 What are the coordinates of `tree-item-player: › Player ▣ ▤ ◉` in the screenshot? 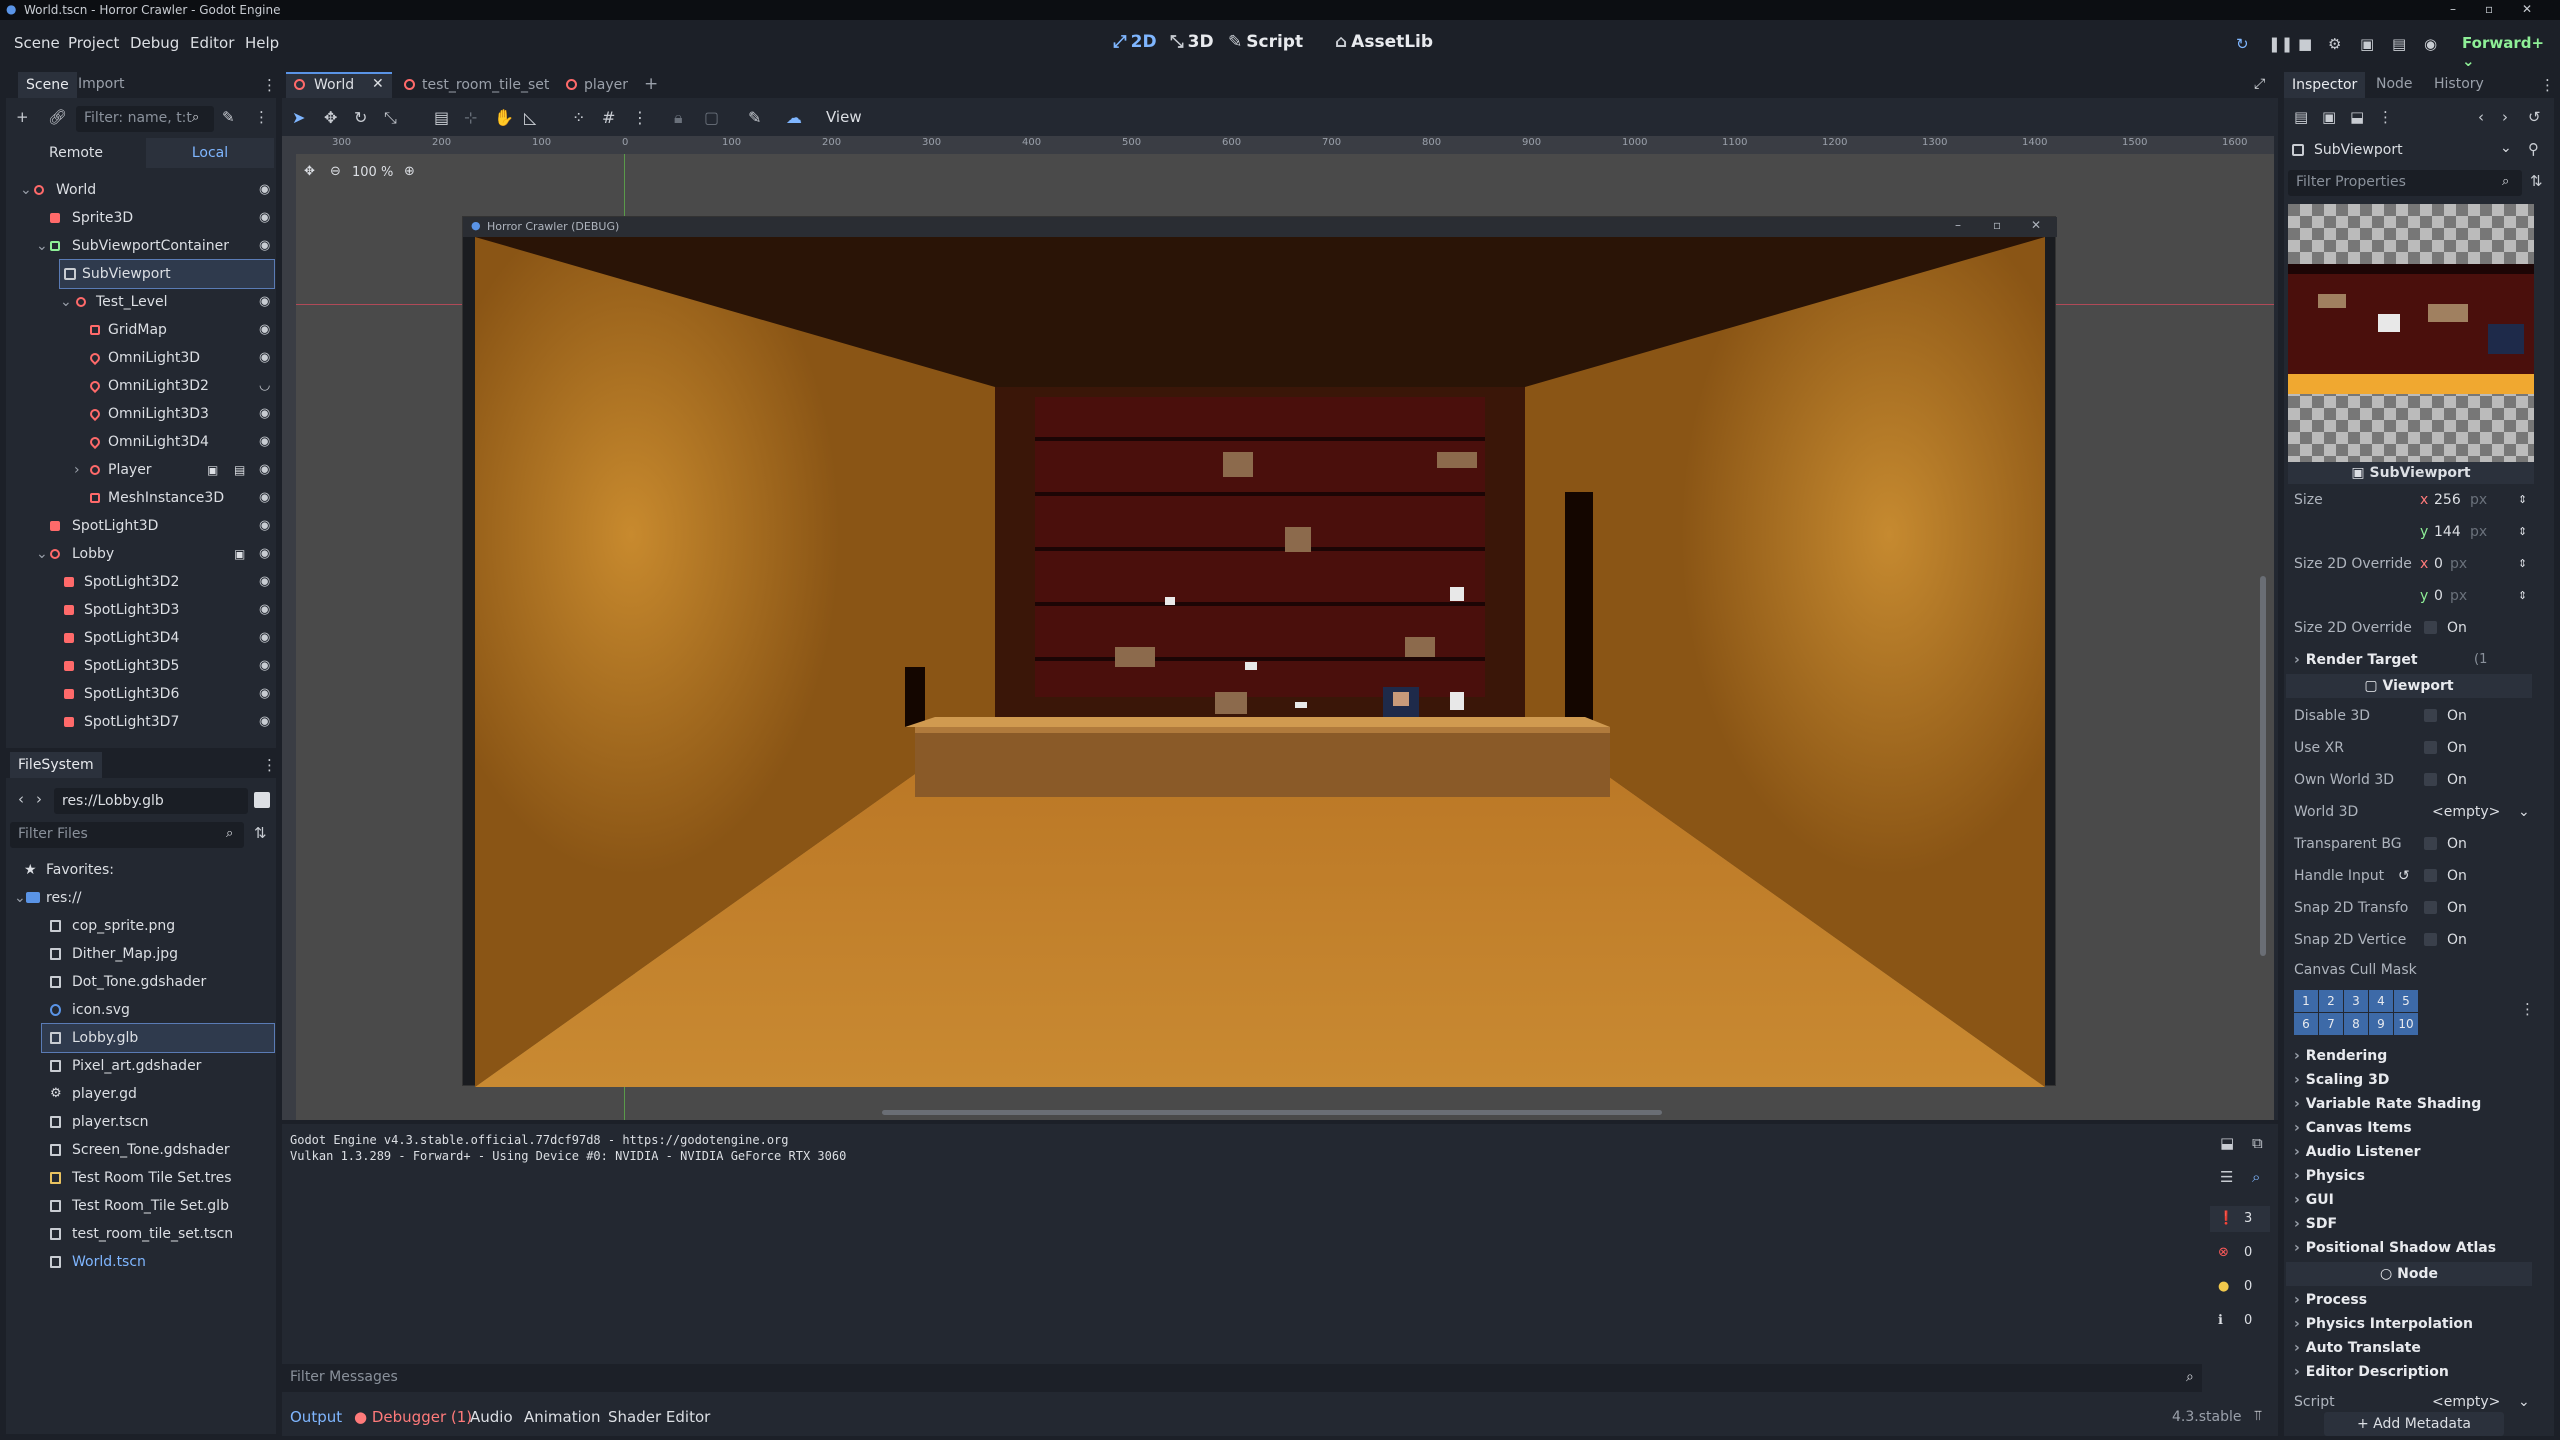 It's located at (143, 470).